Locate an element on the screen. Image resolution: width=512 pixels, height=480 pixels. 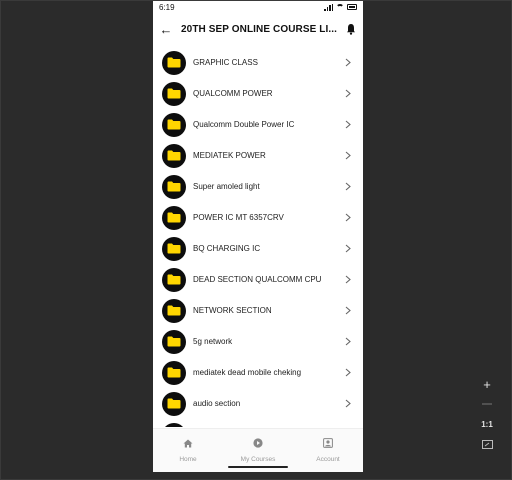
nav-home: Home is located at coordinates (188, 450).